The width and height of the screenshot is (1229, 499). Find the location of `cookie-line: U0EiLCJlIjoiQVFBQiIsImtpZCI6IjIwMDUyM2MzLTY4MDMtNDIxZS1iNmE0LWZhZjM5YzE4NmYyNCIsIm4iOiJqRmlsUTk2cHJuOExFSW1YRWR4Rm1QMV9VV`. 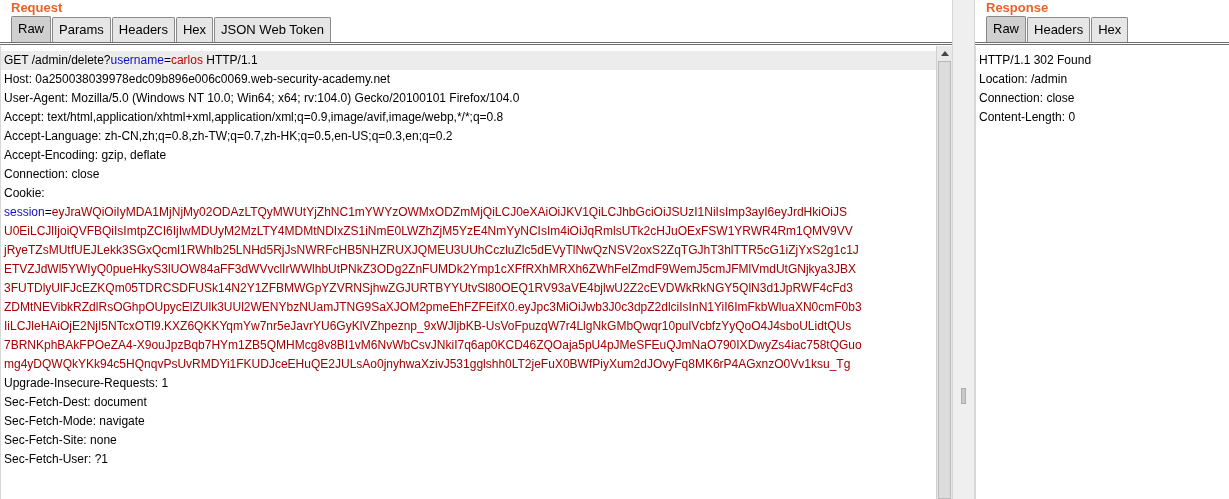

cookie-line: U0EiLCJlIjoiQVFBQiIsImtpZCI6IjIwMDUyM2MzLTY4MDMtNDIxZS1iNmE0LWZhZjM5YzE4NmYyNCIsIm4iOiJqRmlsUTk2cHJuOExFSW1YRWR4Rm1QMV9VV is located at coordinates (428, 231).